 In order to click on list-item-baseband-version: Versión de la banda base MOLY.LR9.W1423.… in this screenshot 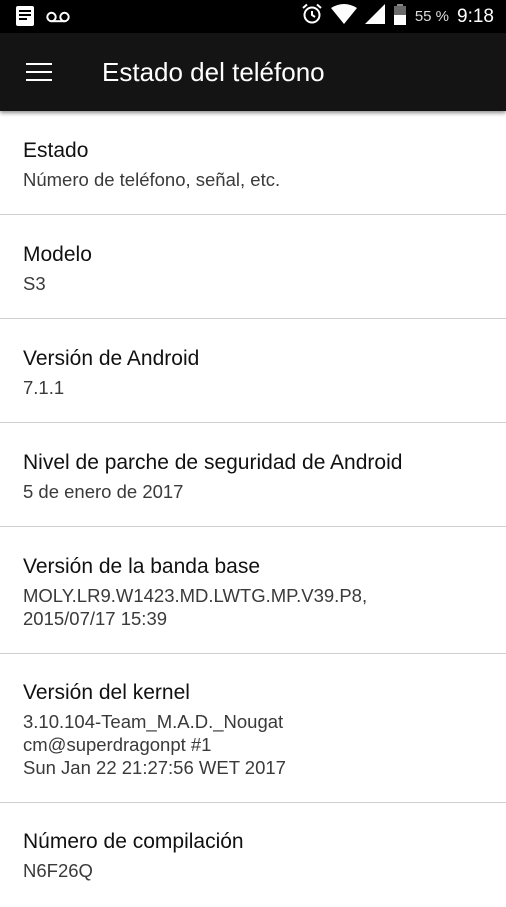, I will do `click(253, 590)`.